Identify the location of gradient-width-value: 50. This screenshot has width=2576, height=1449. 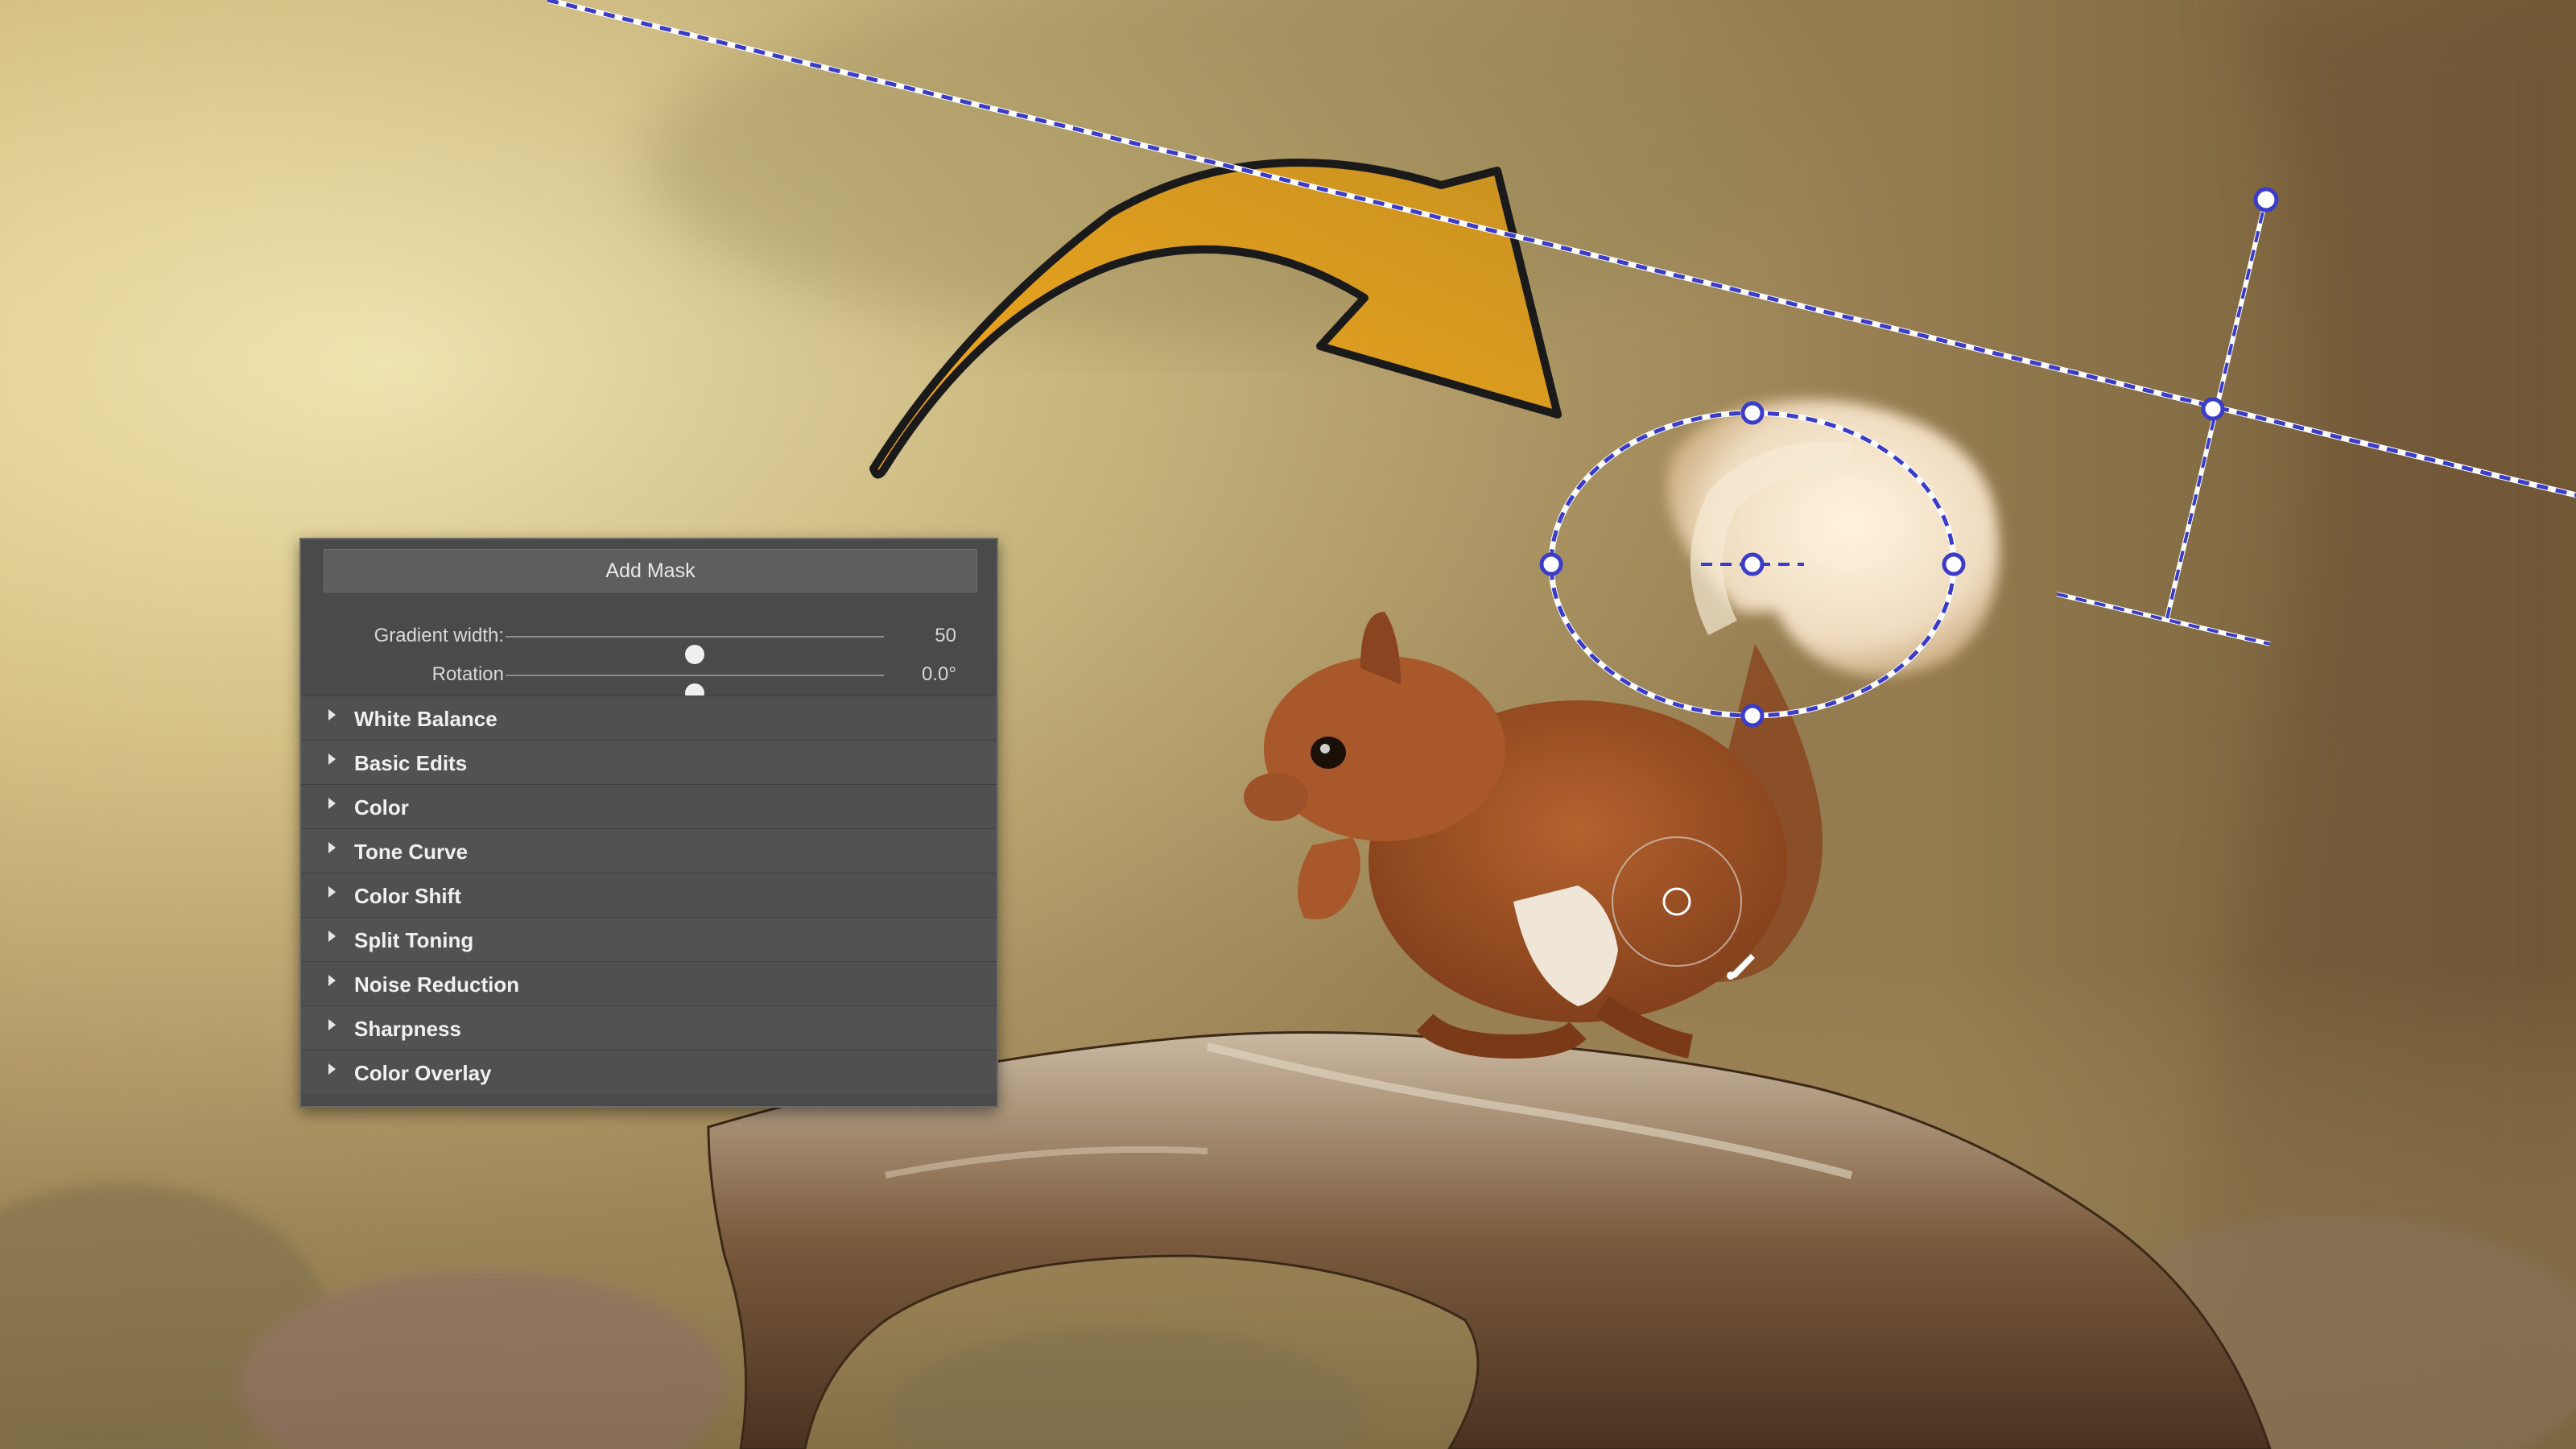
(945, 635).